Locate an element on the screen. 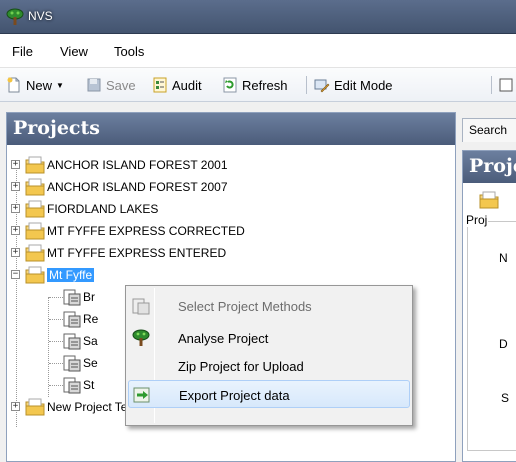  menu-item-label: Analyse Project is located at coordinates (223, 338).